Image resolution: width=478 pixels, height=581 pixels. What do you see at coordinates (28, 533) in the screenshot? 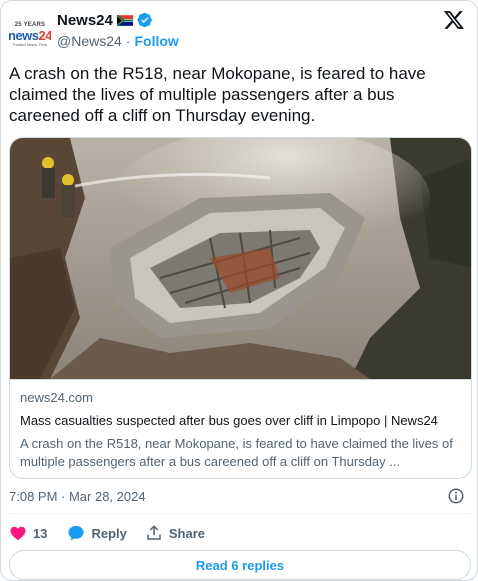
I see `like-button: 13` at bounding box center [28, 533].